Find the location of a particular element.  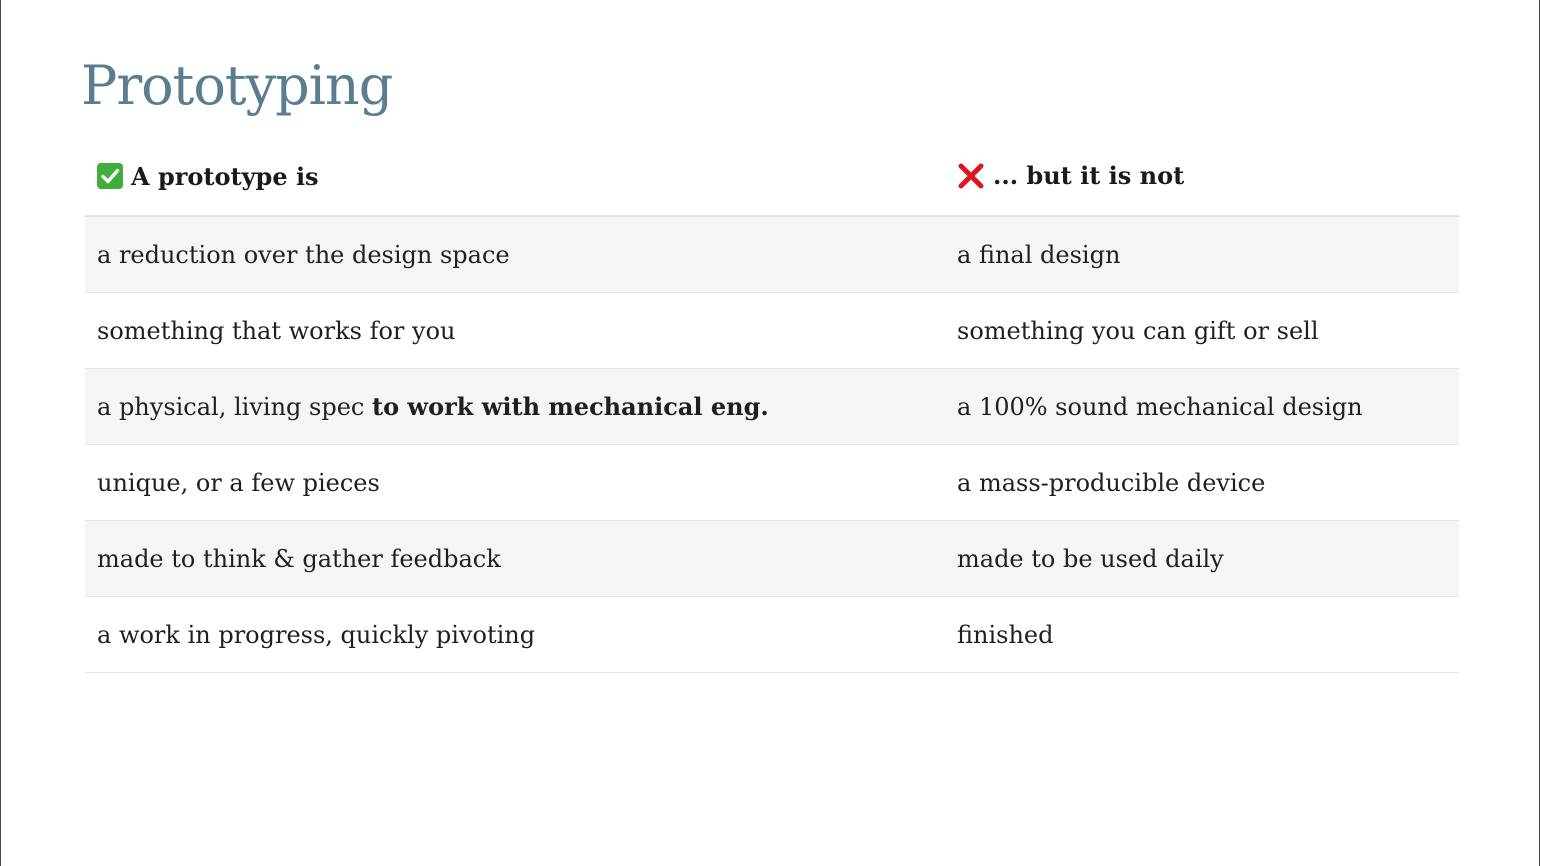

row-left-cell: something that works for you is located at coordinates (515, 330).